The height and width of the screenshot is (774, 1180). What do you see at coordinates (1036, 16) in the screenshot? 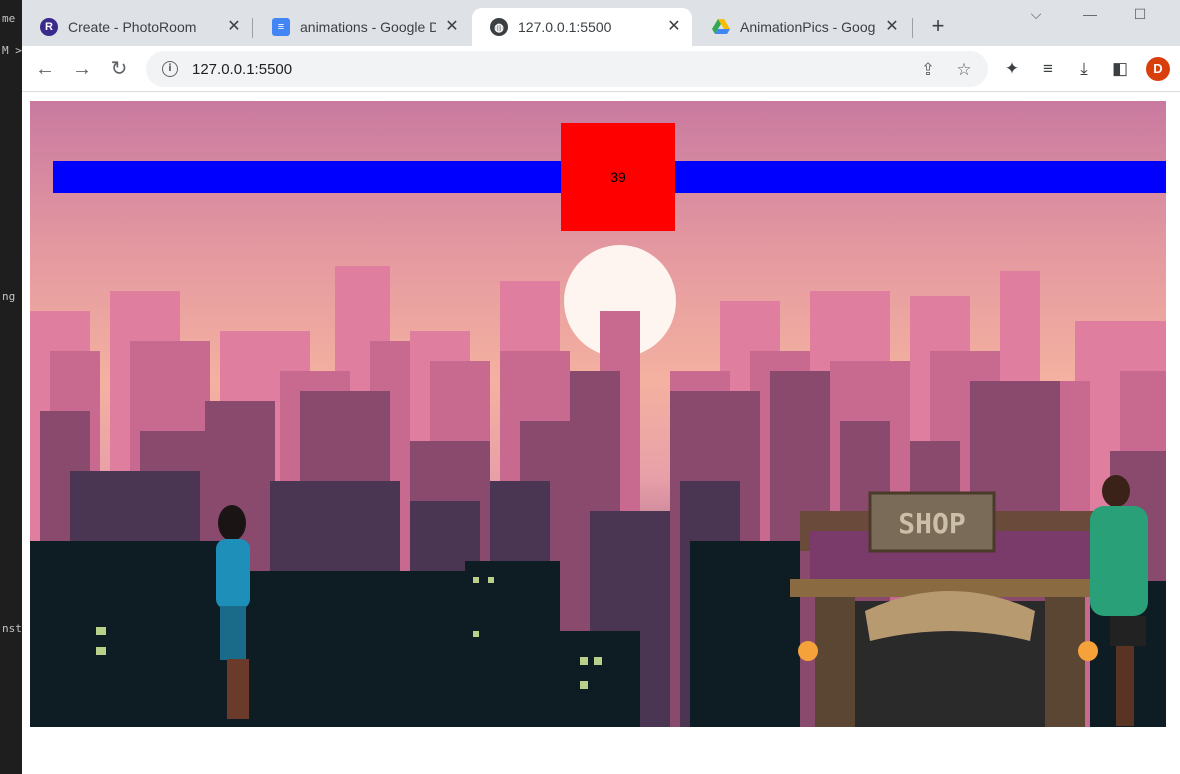
I see `tab-search-chevron-icon: ⌵` at bounding box center [1036, 16].